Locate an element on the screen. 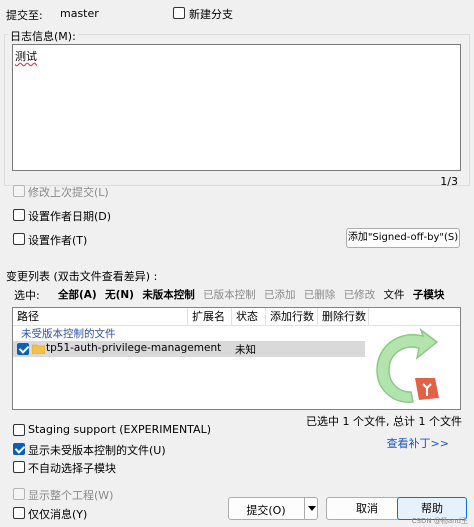  amend-checkbox is located at coordinates (19, 191).